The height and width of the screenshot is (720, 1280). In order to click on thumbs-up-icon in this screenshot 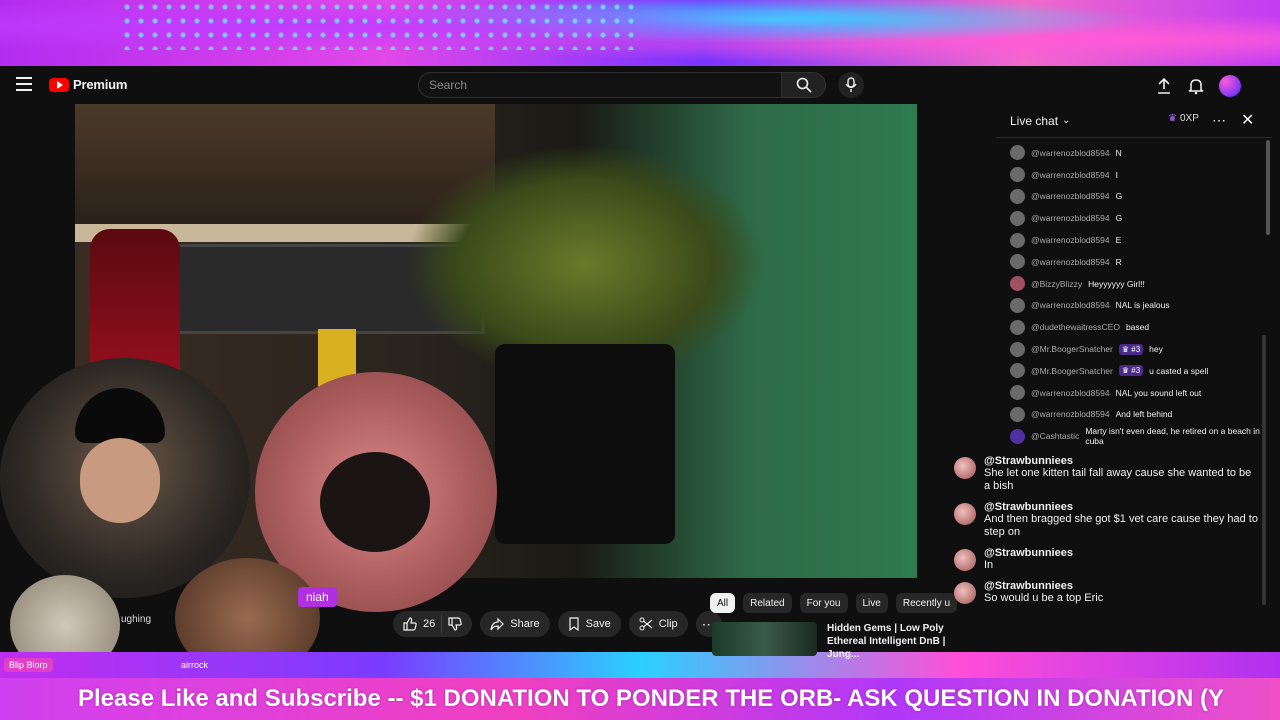, I will do `click(410, 624)`.